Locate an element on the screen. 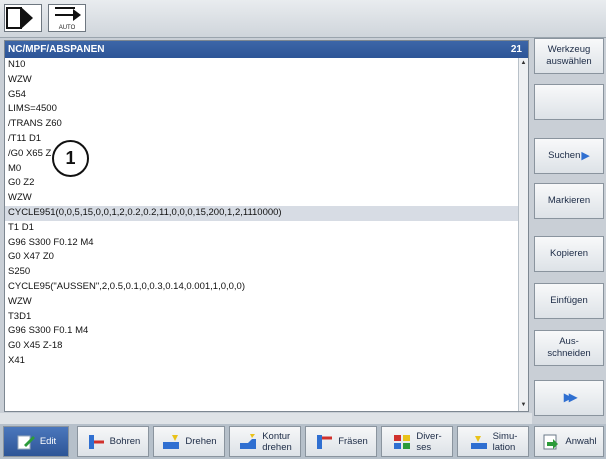 Image resolution: width=606 pixels, height=459 pixels. status-bar is located at coordinates (266, 418).